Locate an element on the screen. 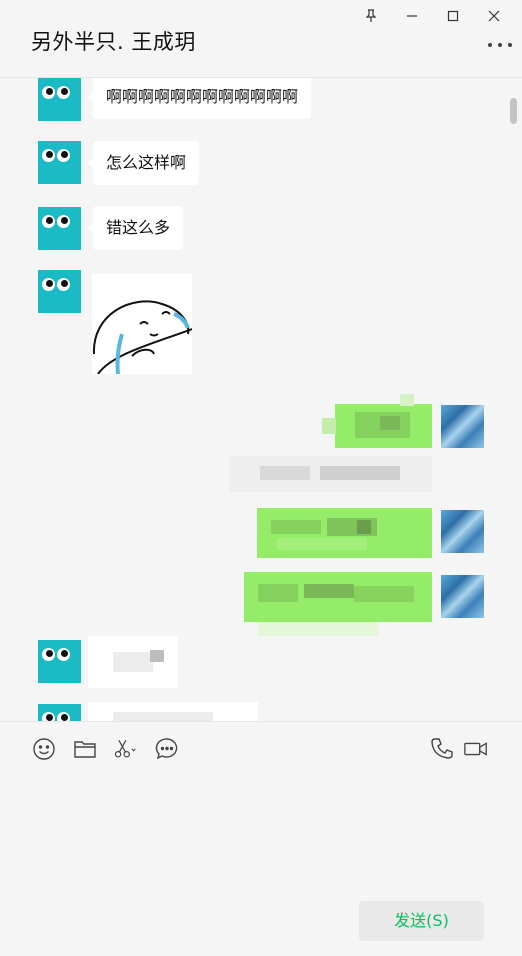  emoji-icon is located at coordinates (44, 749).